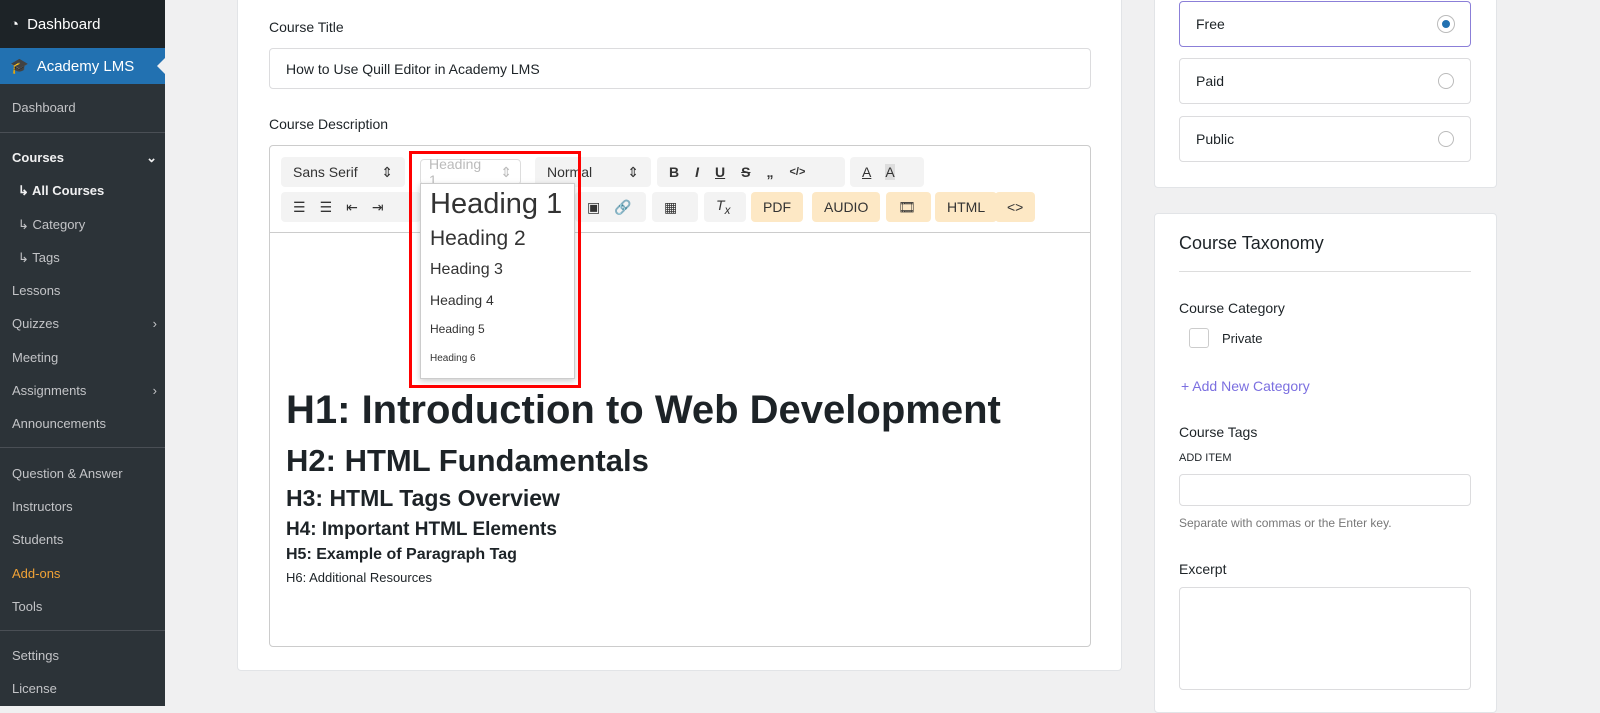 The height and width of the screenshot is (713, 1600). What do you see at coordinates (1325, 139) in the screenshot?
I see `radio-public: Public` at bounding box center [1325, 139].